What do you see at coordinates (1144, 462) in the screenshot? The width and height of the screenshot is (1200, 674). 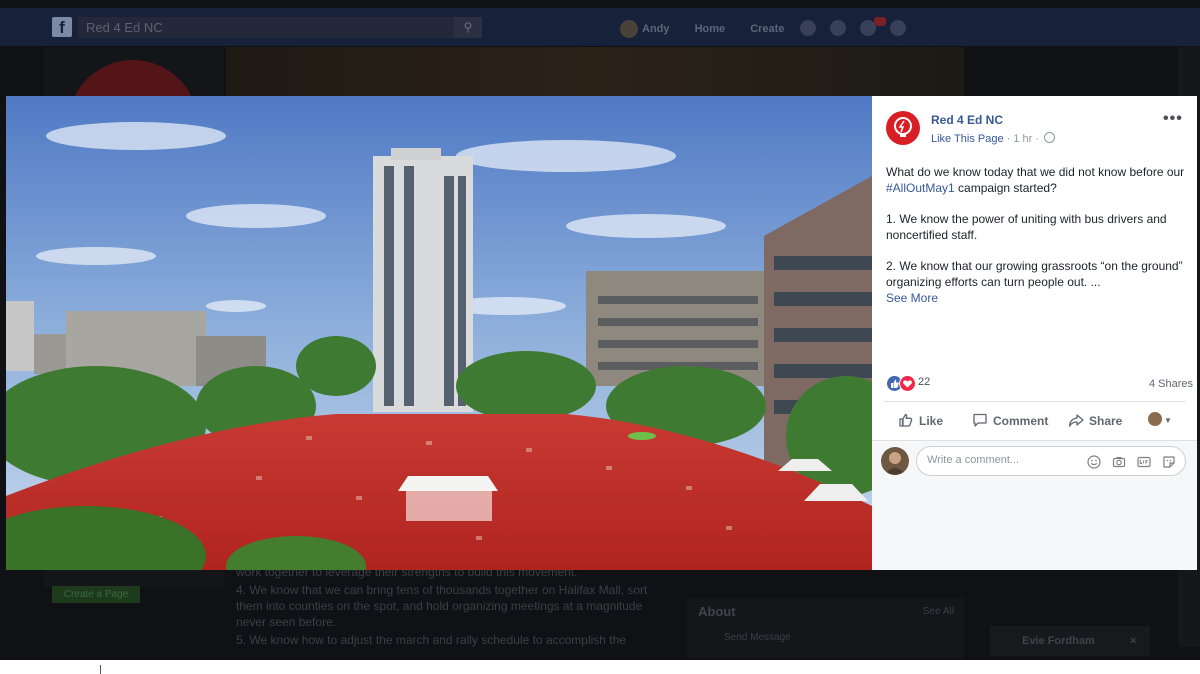 I see `gif-icon` at bounding box center [1144, 462].